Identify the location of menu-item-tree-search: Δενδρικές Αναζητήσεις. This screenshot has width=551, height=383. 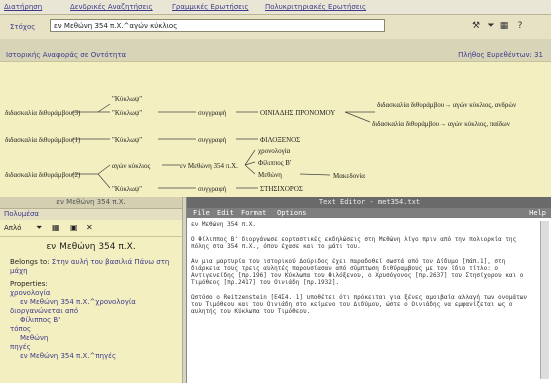
(111, 7).